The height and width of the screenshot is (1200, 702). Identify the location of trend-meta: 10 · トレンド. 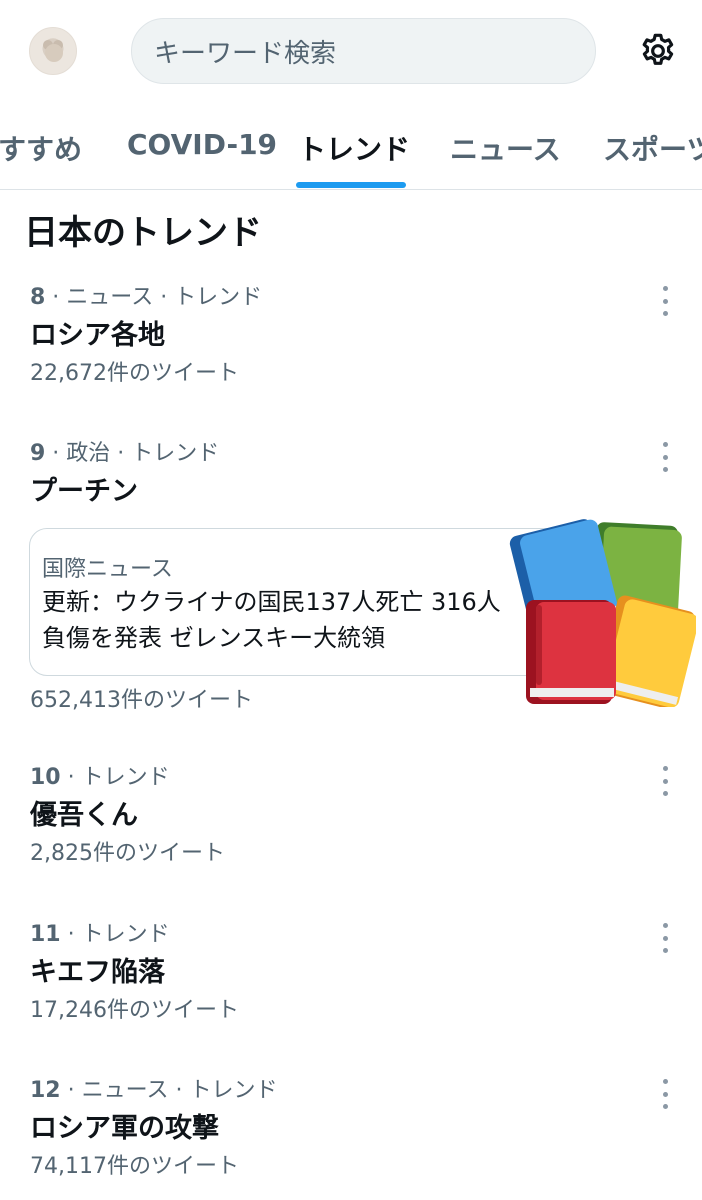
(100, 777).